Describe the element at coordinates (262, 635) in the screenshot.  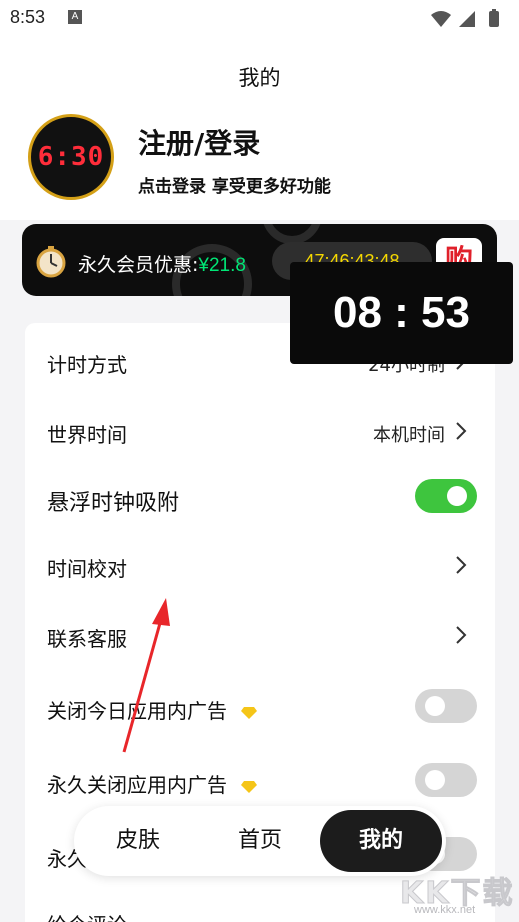
I see `setting-customer-service: 联系客服` at that location.